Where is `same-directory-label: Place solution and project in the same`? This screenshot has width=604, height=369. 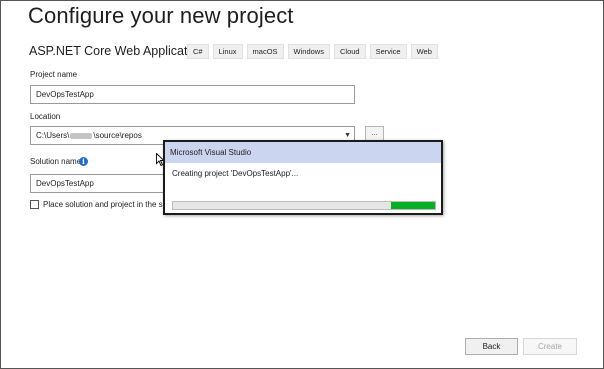 same-directory-label: Place solution and project in the same is located at coordinates (111, 204).